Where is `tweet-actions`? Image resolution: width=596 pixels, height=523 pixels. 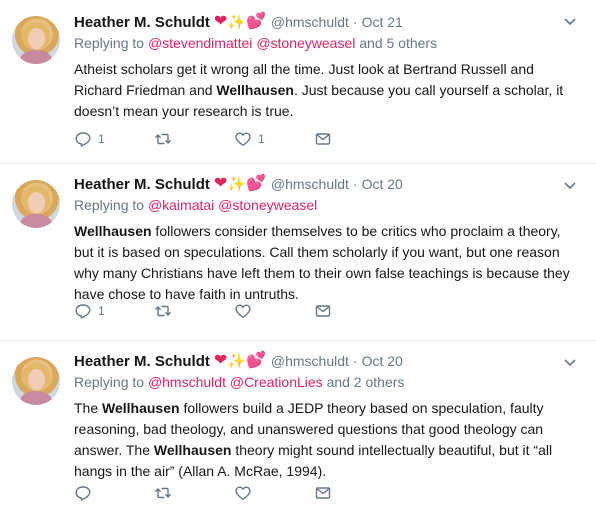 tweet-actions is located at coordinates (234, 493).